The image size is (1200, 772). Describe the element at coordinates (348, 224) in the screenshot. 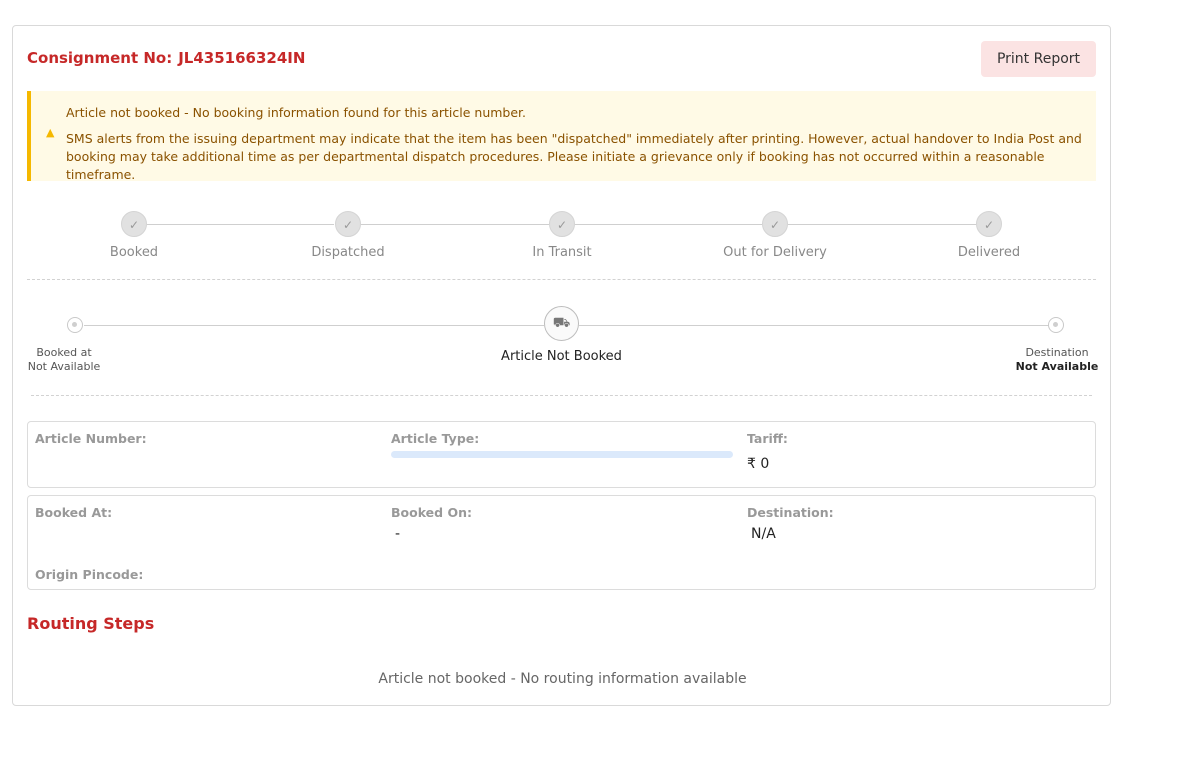

I see `stage-dispatched-check-icon: ✓` at that location.